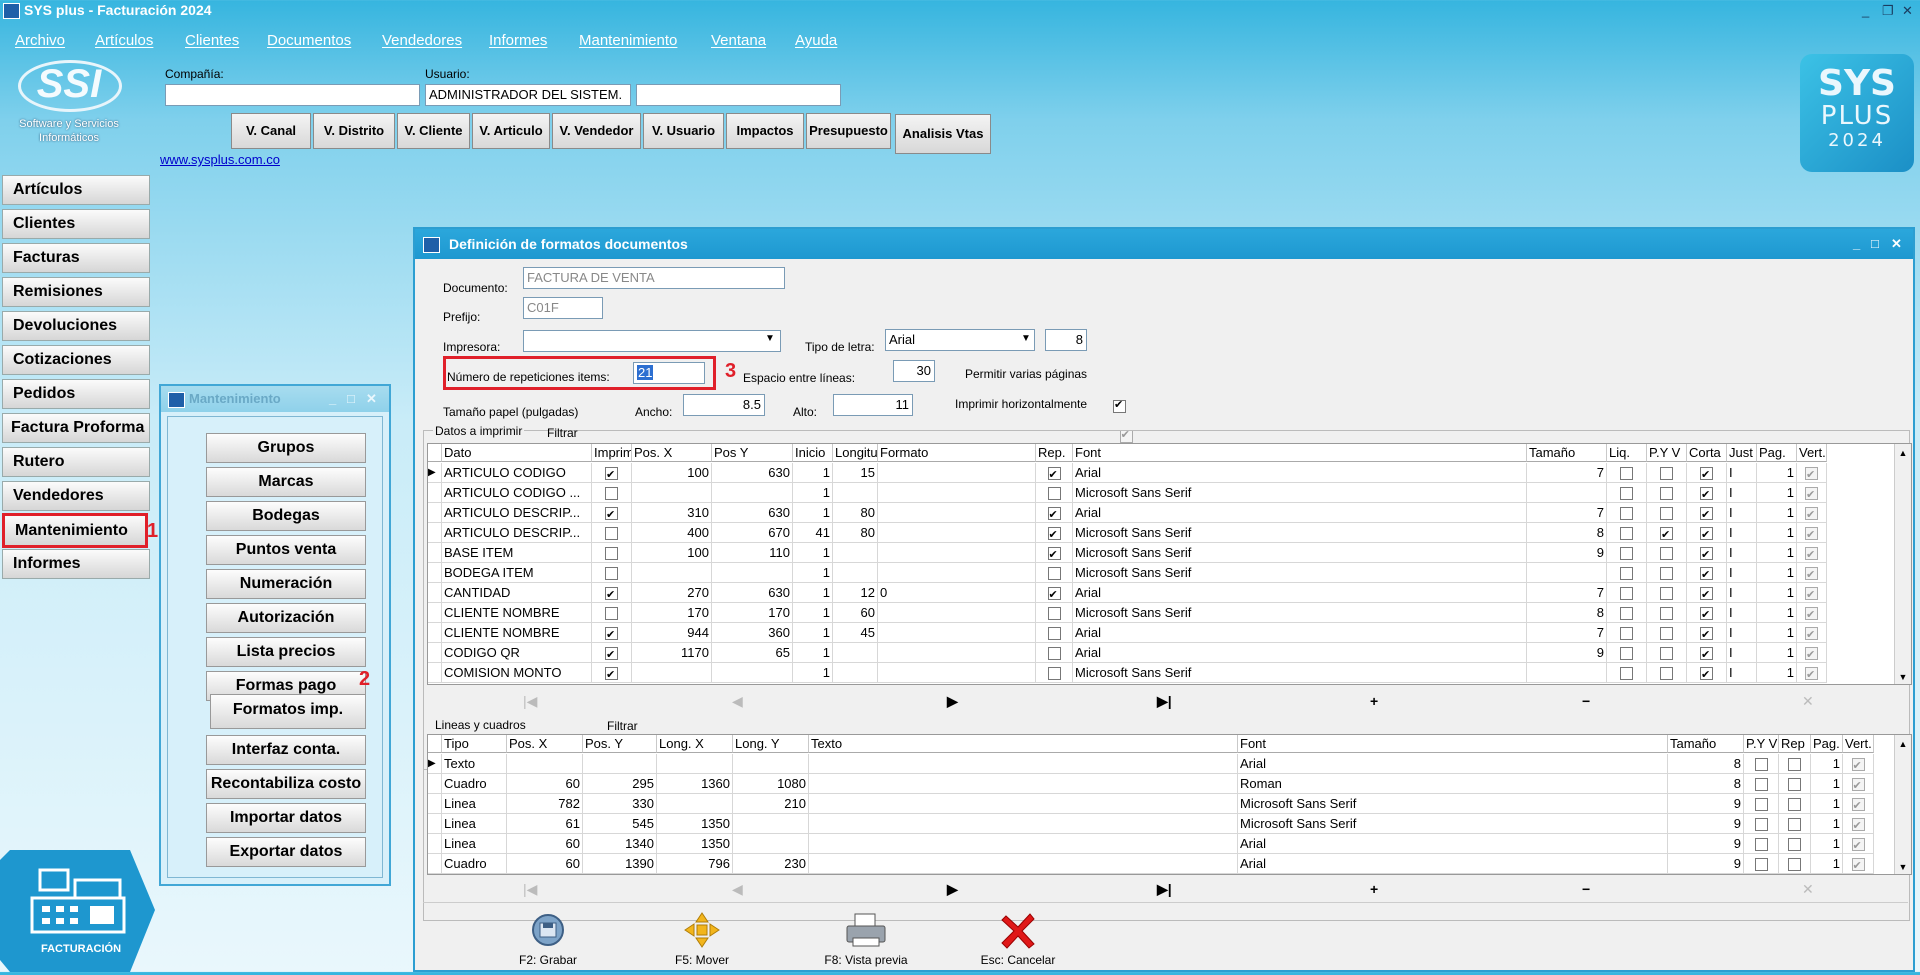  What do you see at coordinates (943, 134) in the screenshot?
I see `analisis-vtas-button: Analisis Vtas` at bounding box center [943, 134].